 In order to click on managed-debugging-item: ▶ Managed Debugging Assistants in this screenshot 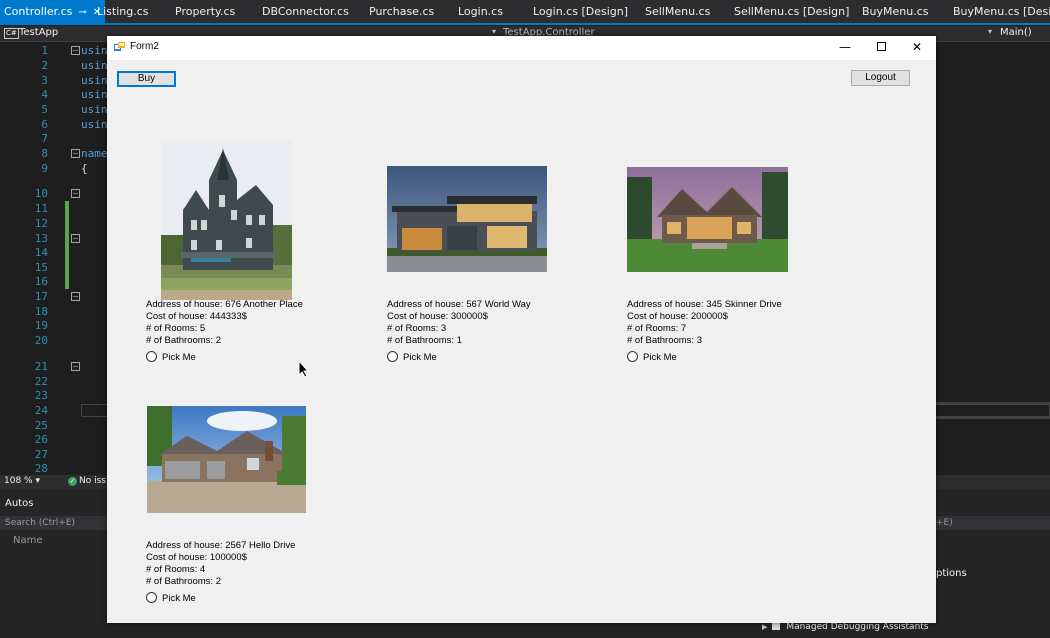, I will do `click(845, 627)`.